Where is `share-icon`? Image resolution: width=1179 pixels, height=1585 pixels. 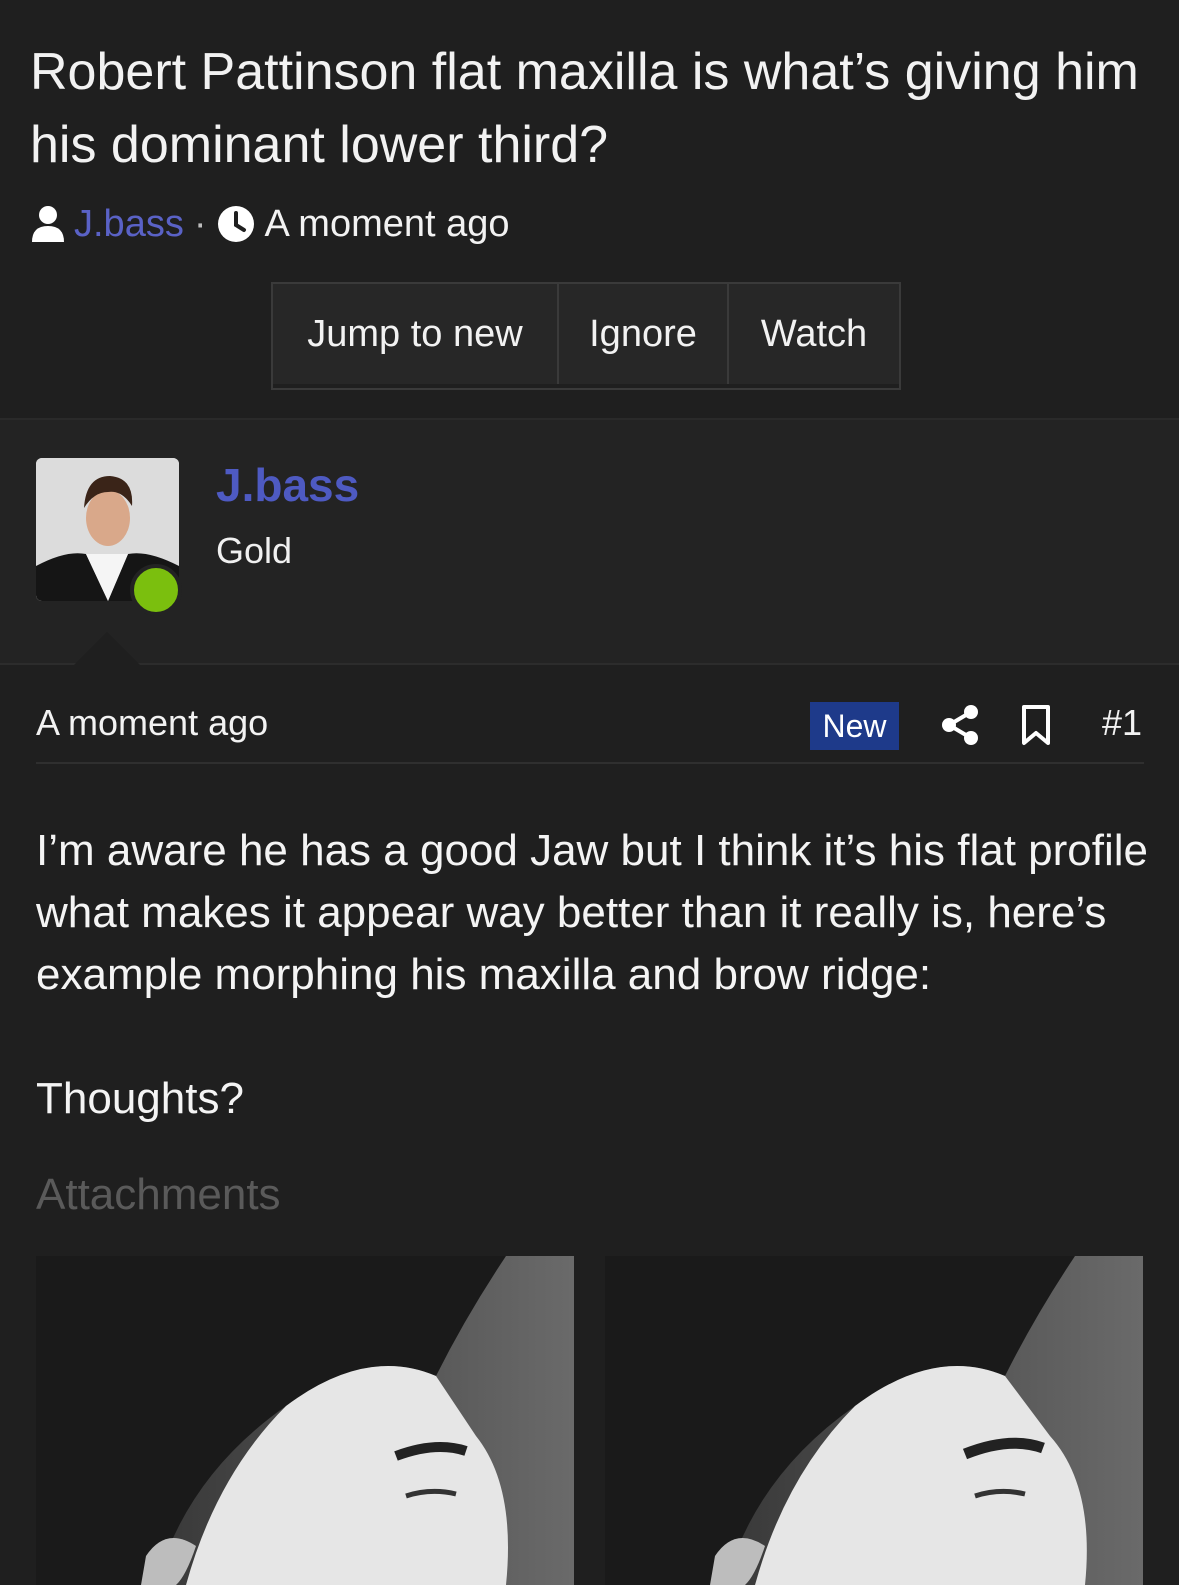 share-icon is located at coordinates (960, 725).